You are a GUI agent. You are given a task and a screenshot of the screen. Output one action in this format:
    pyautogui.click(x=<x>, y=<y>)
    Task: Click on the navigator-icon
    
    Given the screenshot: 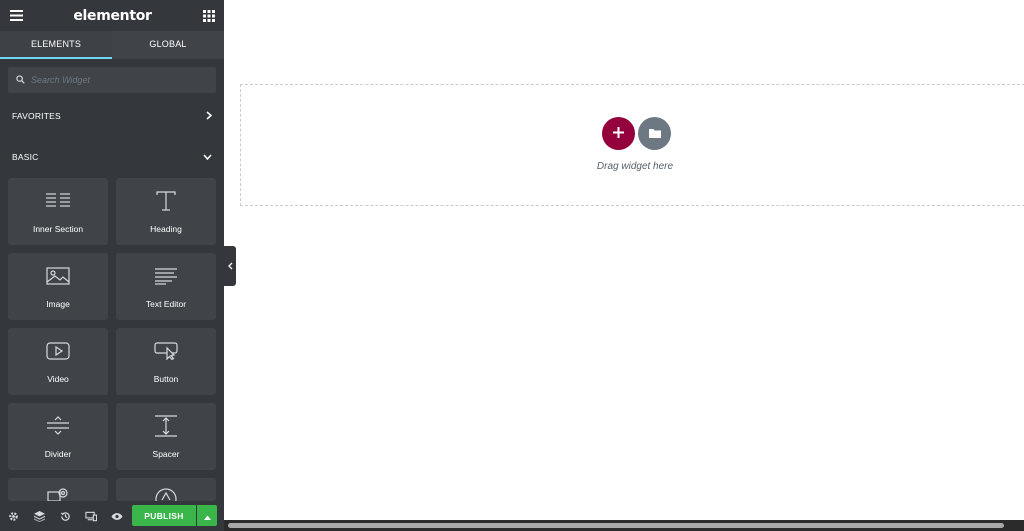 What is the action you would take?
    pyautogui.click(x=39, y=516)
    